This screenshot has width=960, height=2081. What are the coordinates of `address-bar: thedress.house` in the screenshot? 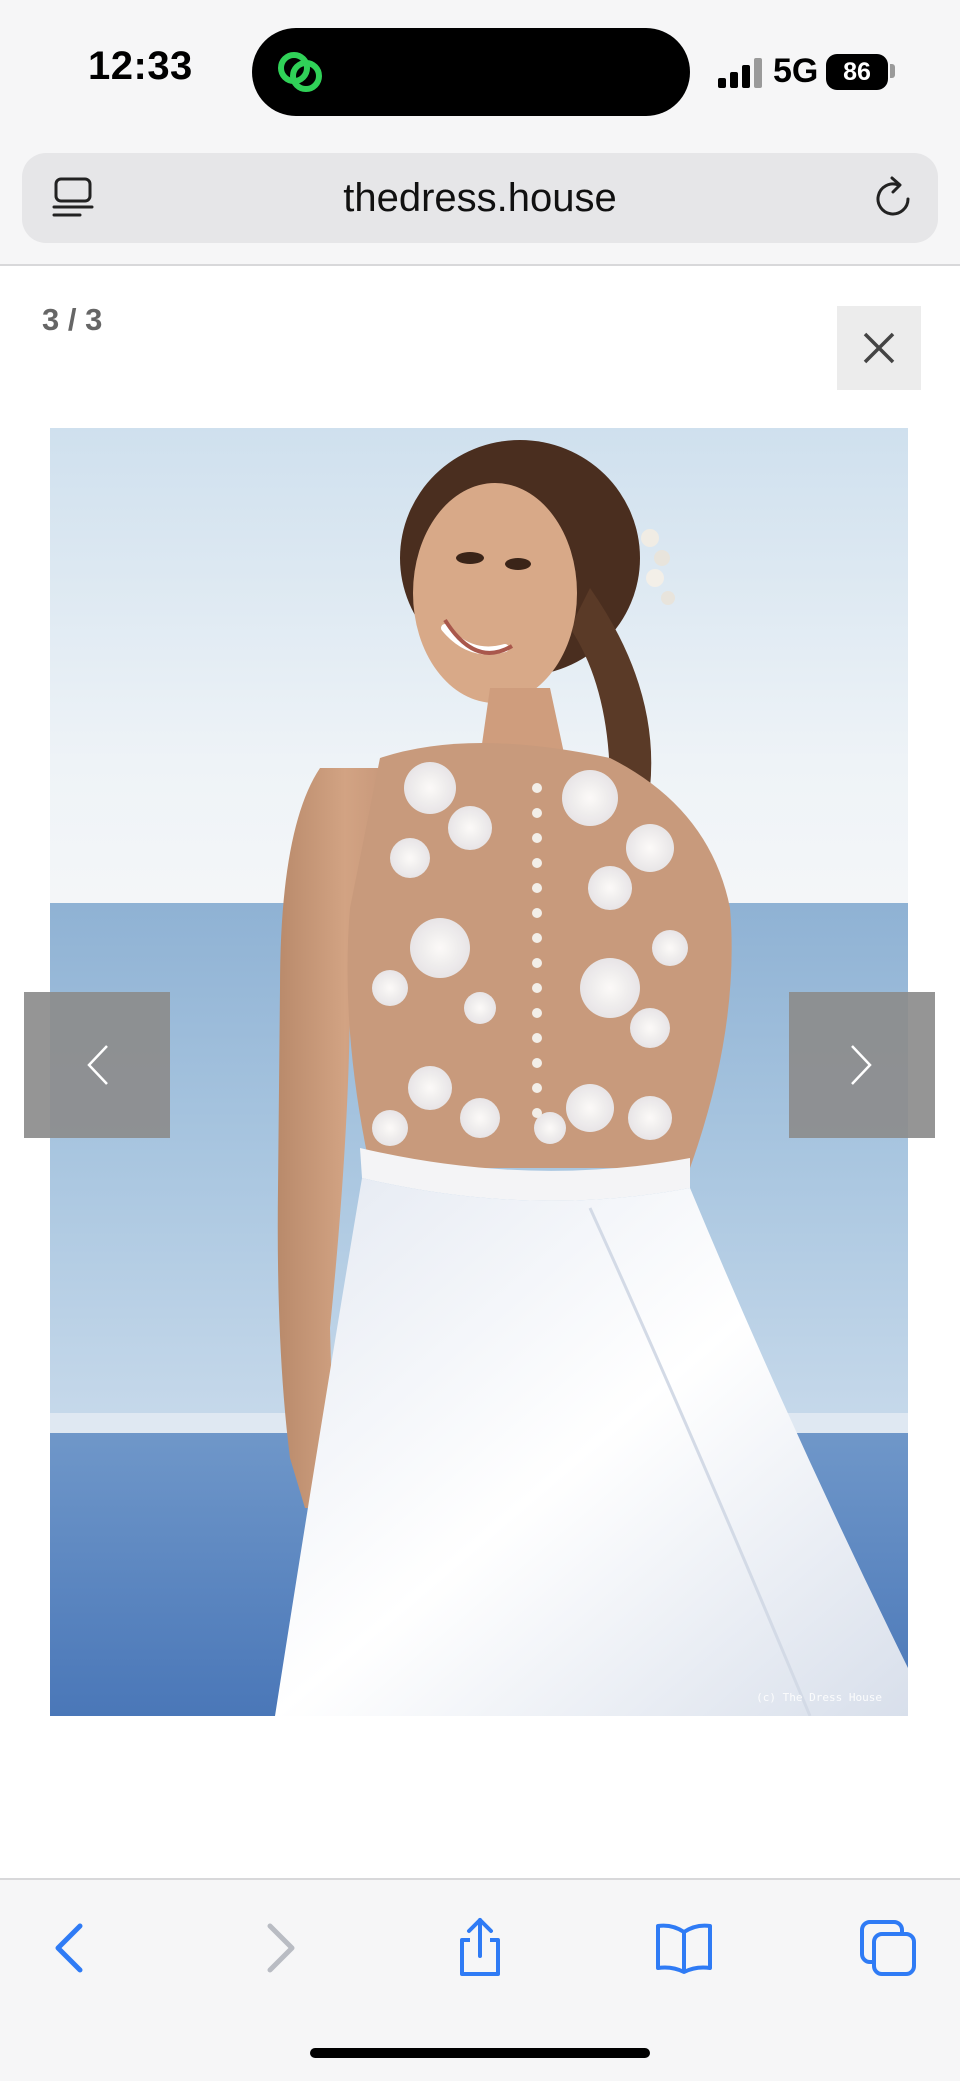 It's located at (480, 198).